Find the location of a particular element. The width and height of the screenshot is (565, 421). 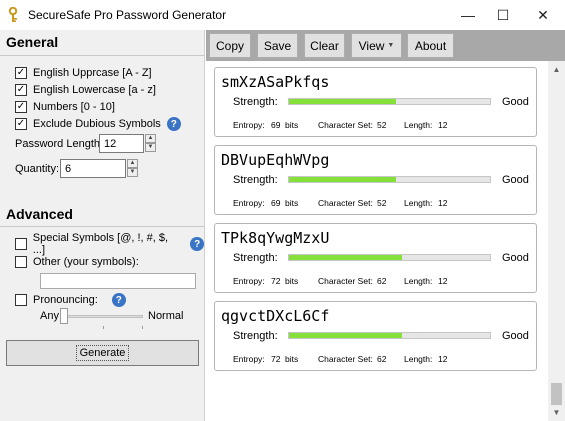

password-length-input is located at coordinates (121, 143).